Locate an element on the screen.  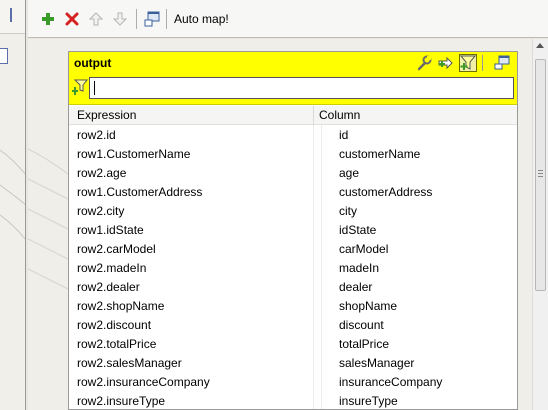
expression-cell: row2.insuranceCompany is located at coordinates (143, 382).